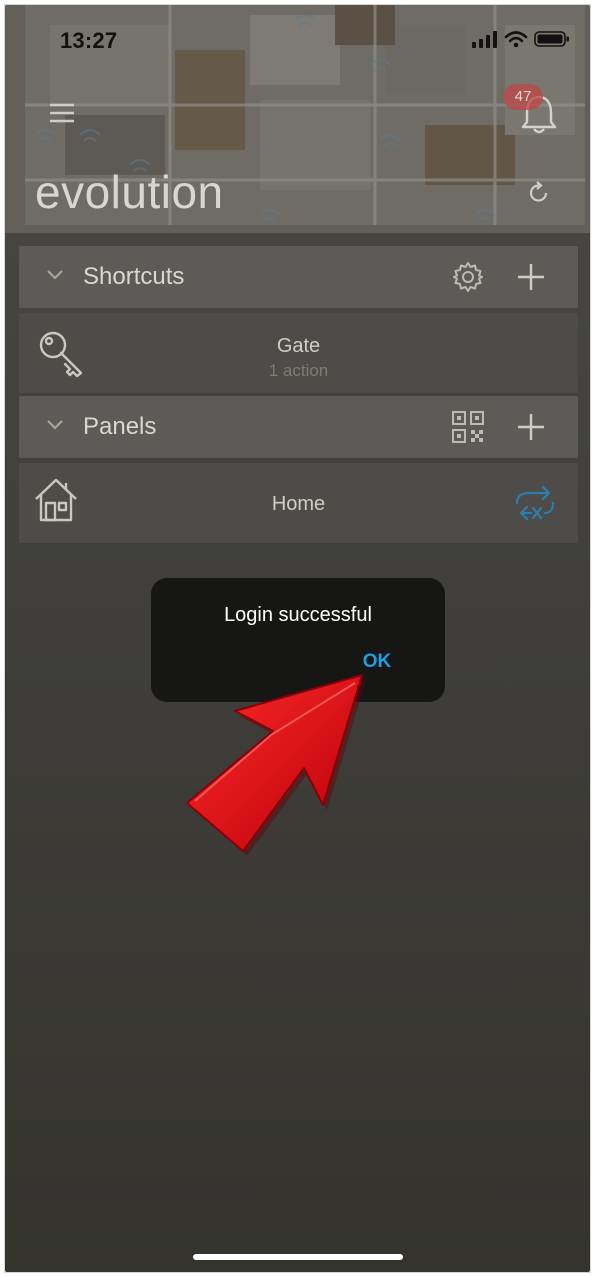  Describe the element at coordinates (298, 1257) in the screenshot. I see `home-indicator` at that location.